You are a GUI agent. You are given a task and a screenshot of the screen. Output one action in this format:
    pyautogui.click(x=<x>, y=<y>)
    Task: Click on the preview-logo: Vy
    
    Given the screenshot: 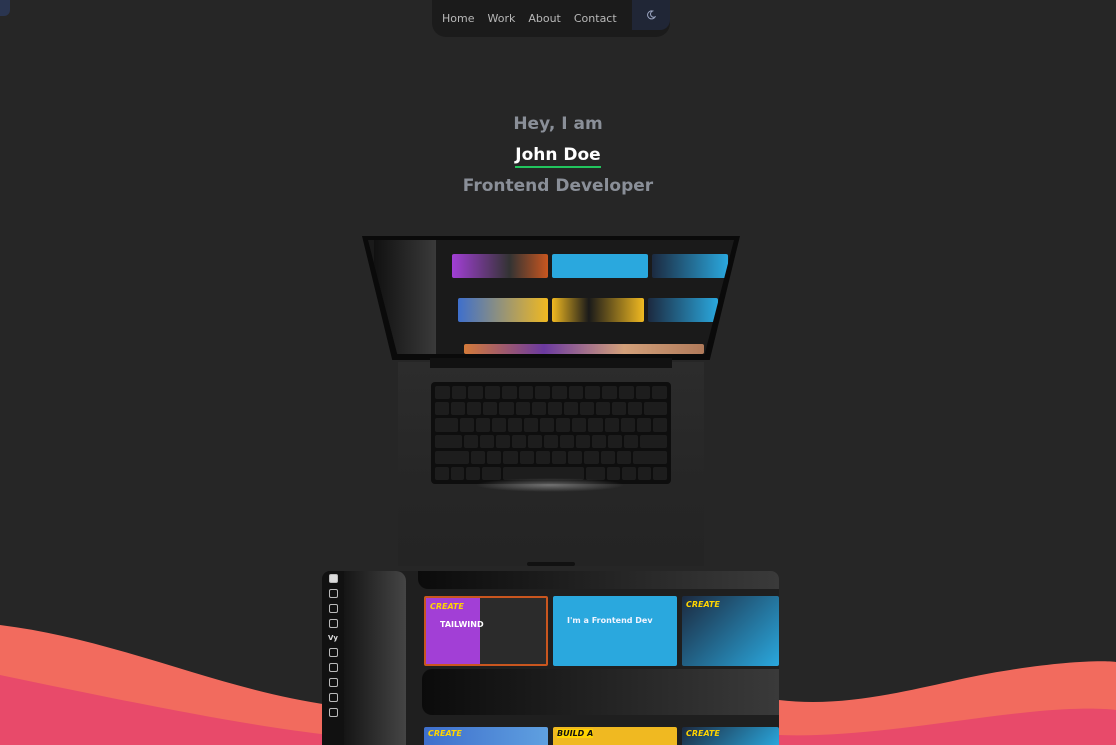 What is the action you would take?
    pyautogui.click(x=333, y=638)
    